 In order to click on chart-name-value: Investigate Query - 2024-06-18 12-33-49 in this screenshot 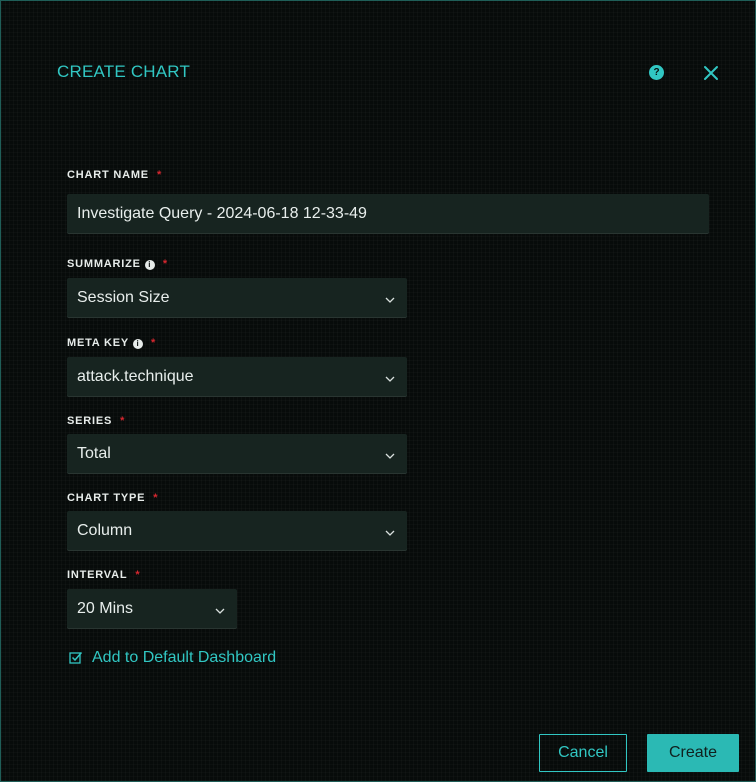, I will do `click(222, 213)`.